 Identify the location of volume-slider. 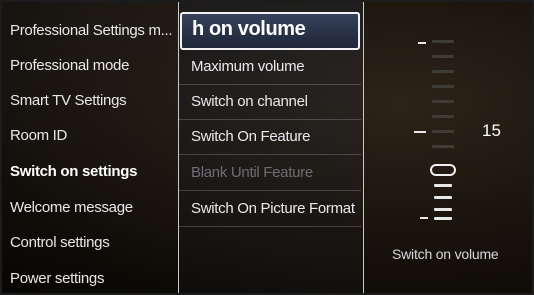
(439, 123).